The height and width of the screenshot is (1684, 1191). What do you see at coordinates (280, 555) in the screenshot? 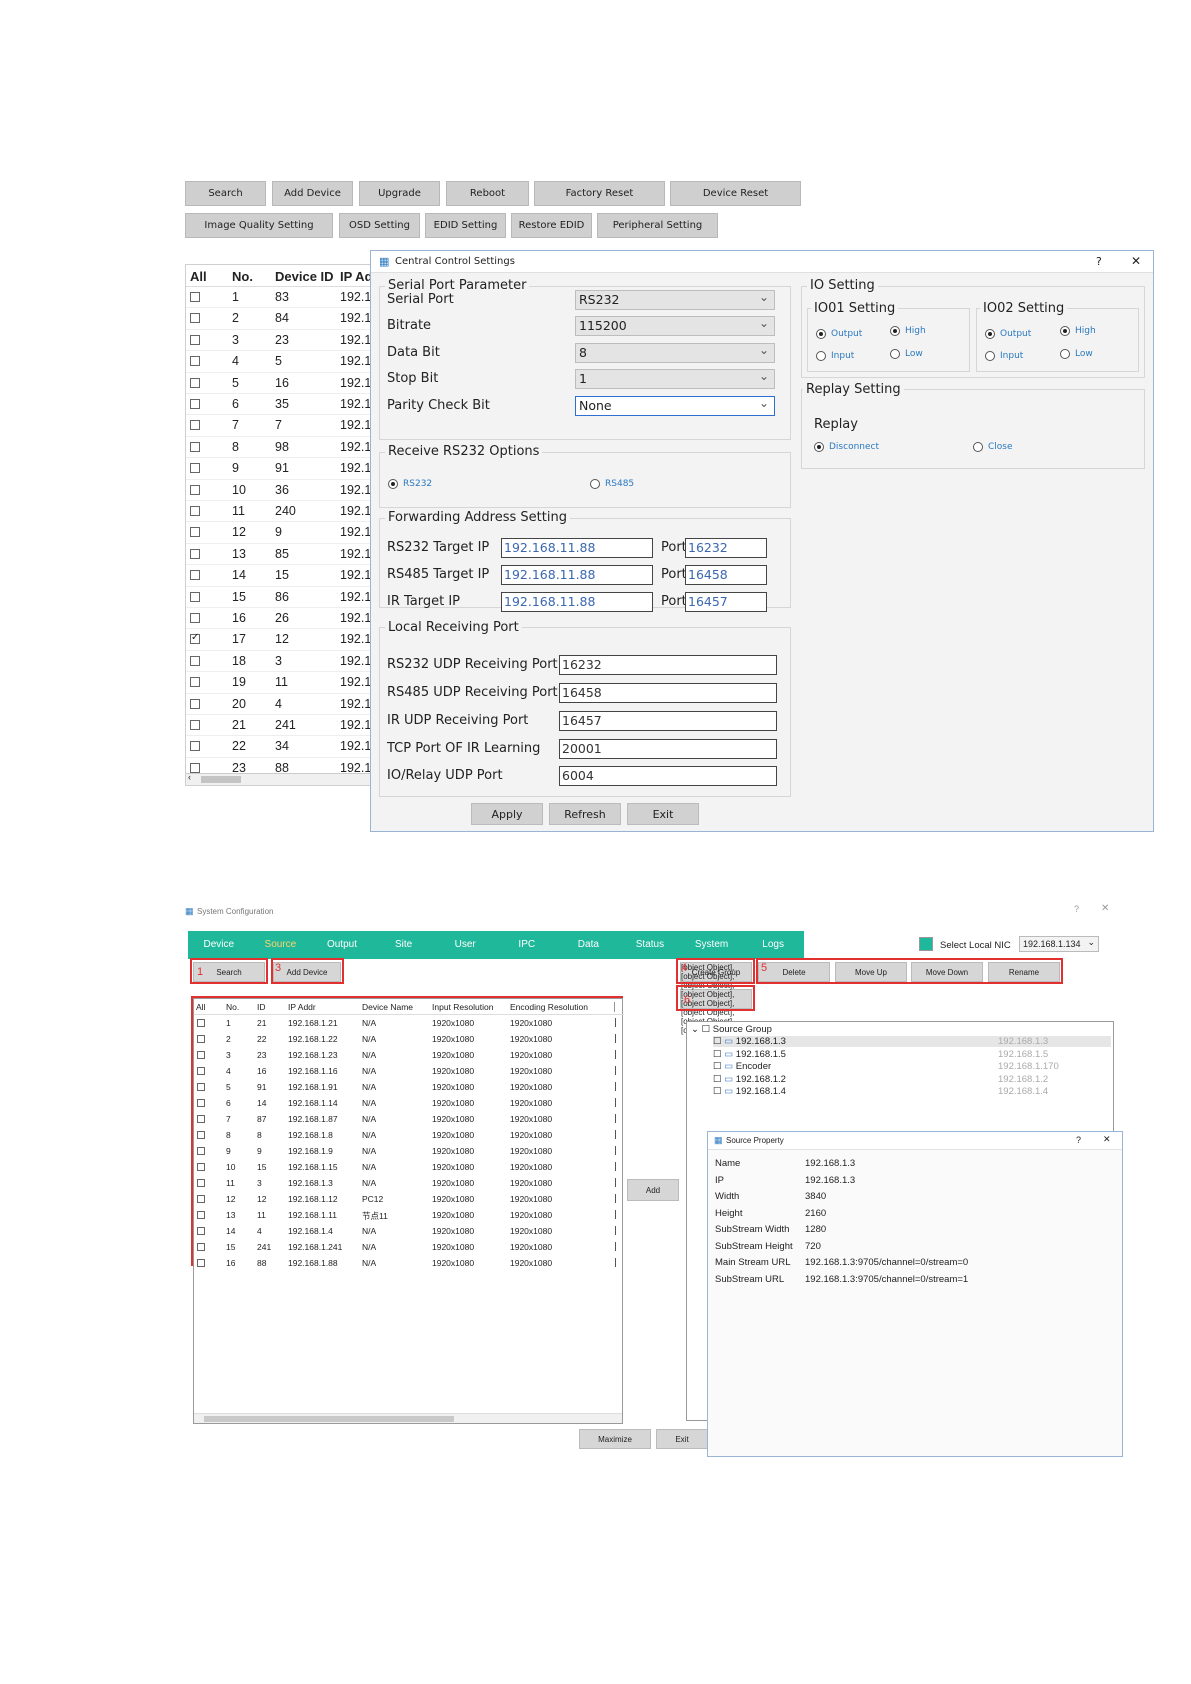
I see `table-row: 13 85 192.1` at bounding box center [280, 555].